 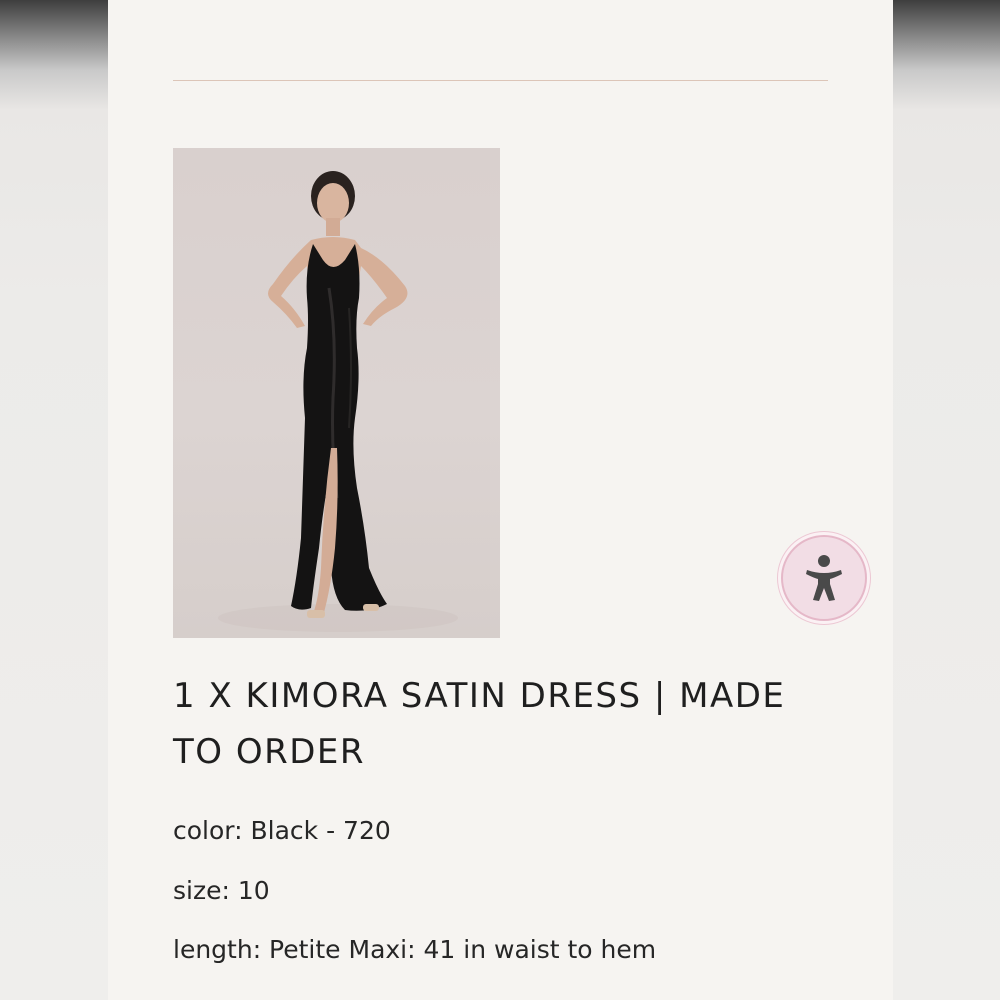 What do you see at coordinates (415, 949) in the screenshot?
I see `product-length: length: Petite Maxi: 41 in waist to hem` at bounding box center [415, 949].